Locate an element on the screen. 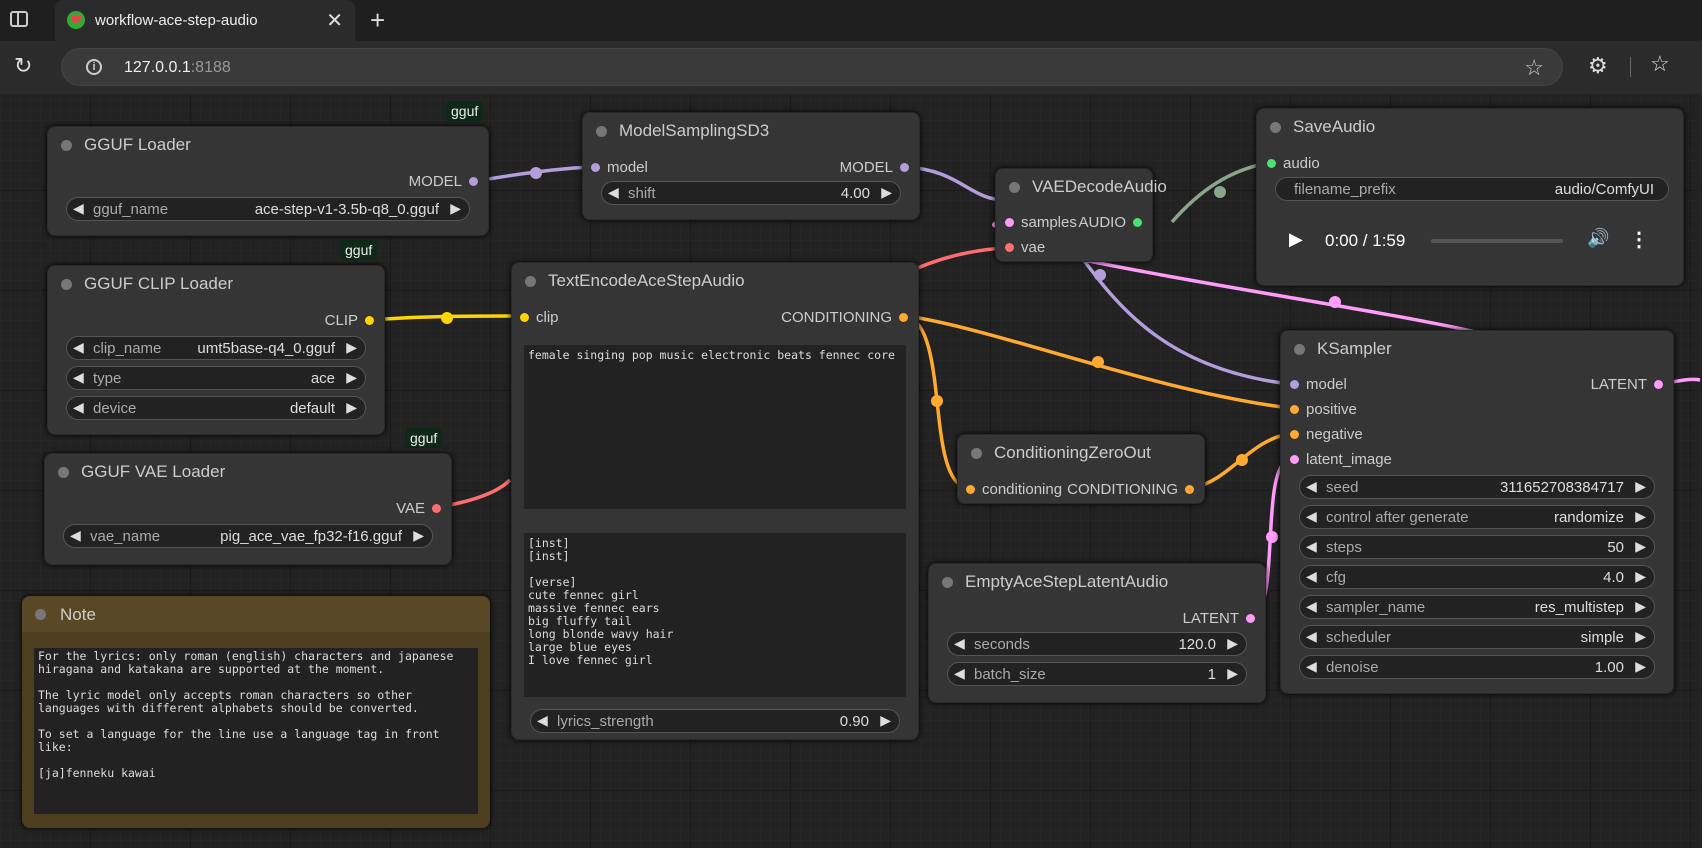 The image size is (1702, 848). node-header: Note is located at coordinates (256, 614).